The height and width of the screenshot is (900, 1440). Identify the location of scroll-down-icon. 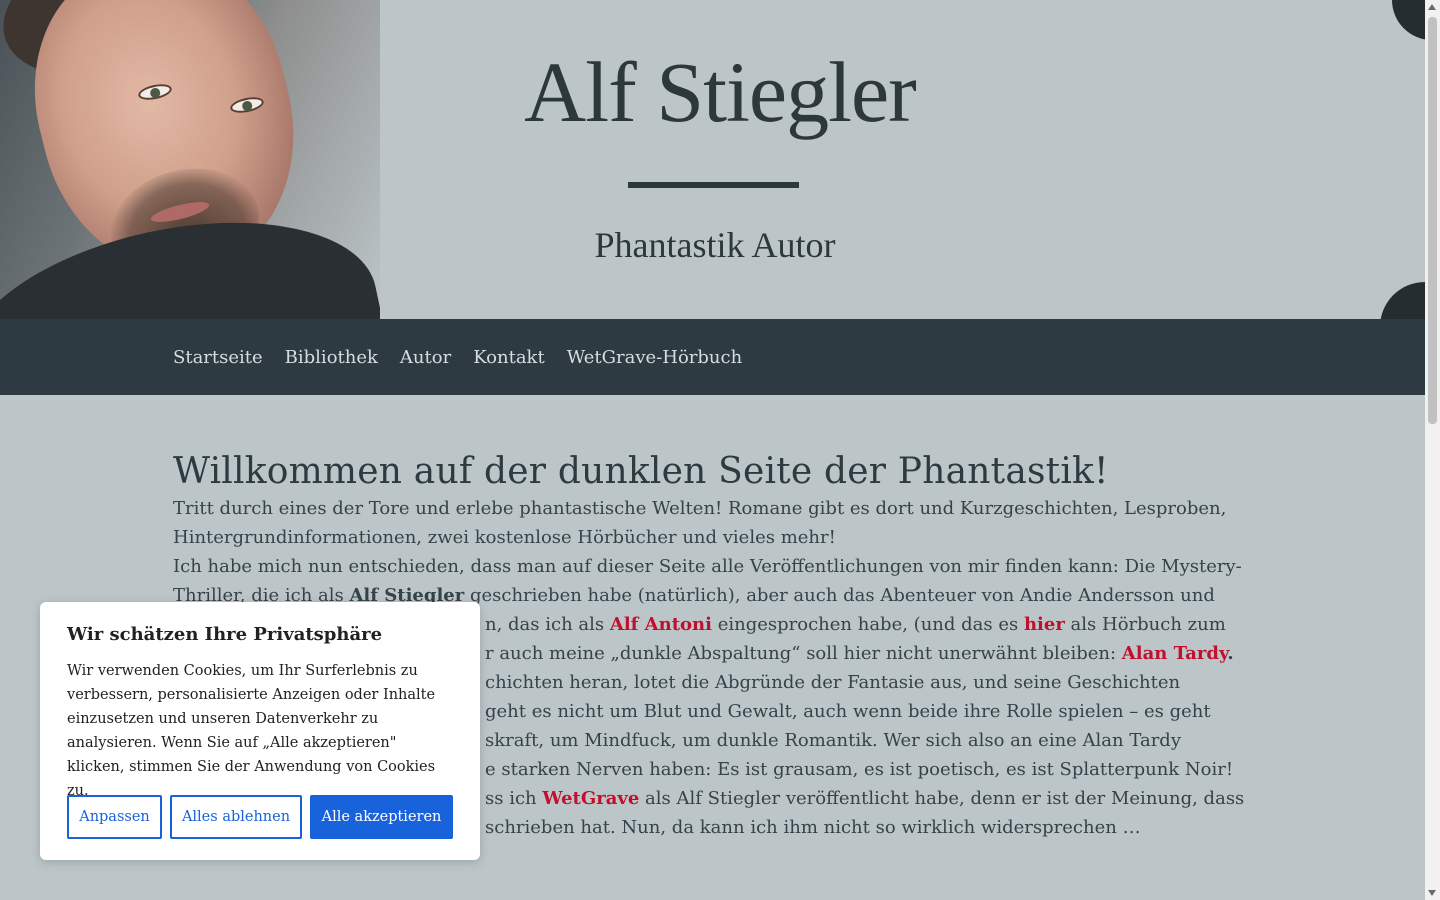
(1432, 893).